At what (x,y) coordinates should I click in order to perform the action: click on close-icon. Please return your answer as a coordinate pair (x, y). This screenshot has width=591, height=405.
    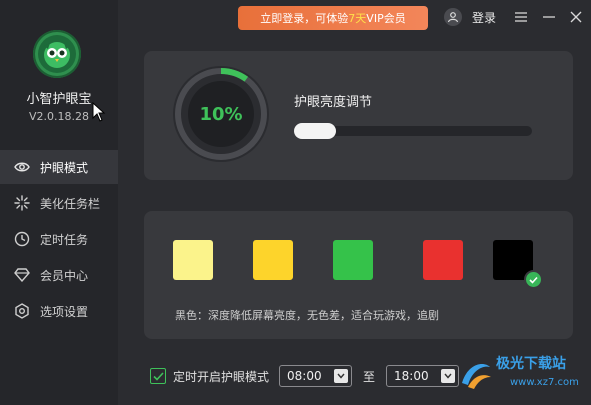
    Looking at the image, I should click on (576, 17).